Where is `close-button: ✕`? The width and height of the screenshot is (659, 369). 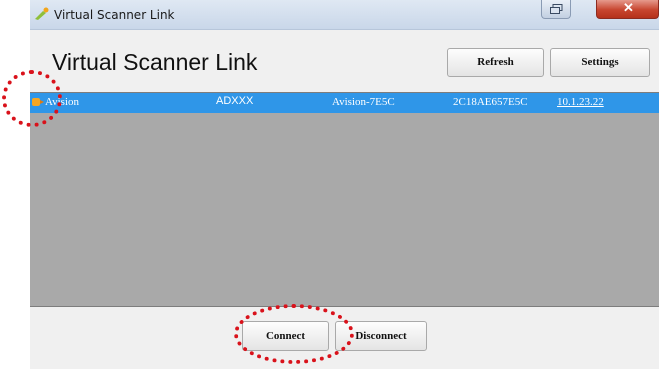 close-button: ✕ is located at coordinates (627, 9).